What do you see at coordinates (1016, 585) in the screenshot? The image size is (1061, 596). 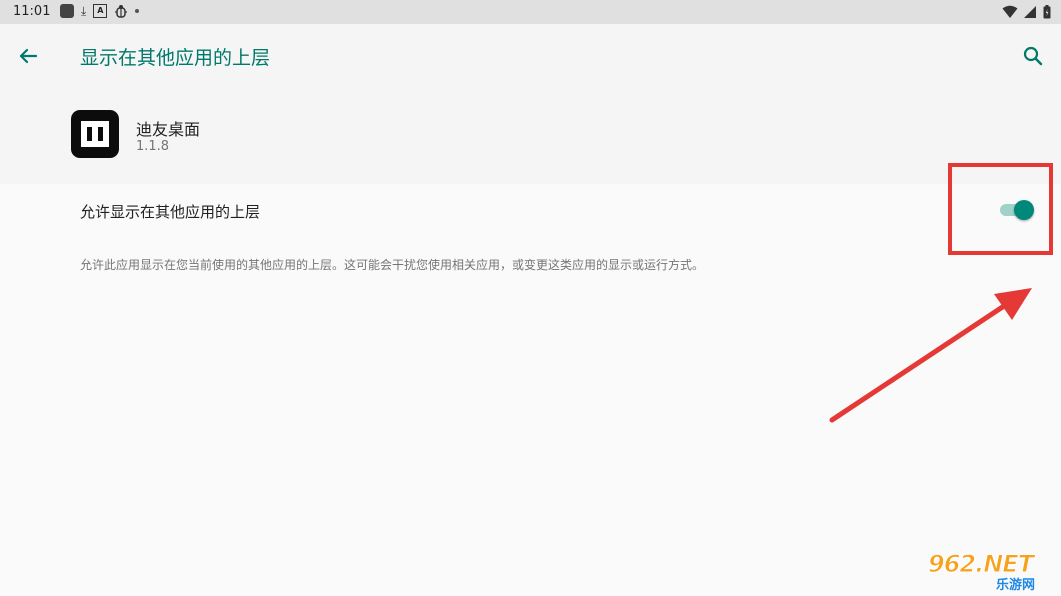 I see `watermark-sub: 乐游网` at bounding box center [1016, 585].